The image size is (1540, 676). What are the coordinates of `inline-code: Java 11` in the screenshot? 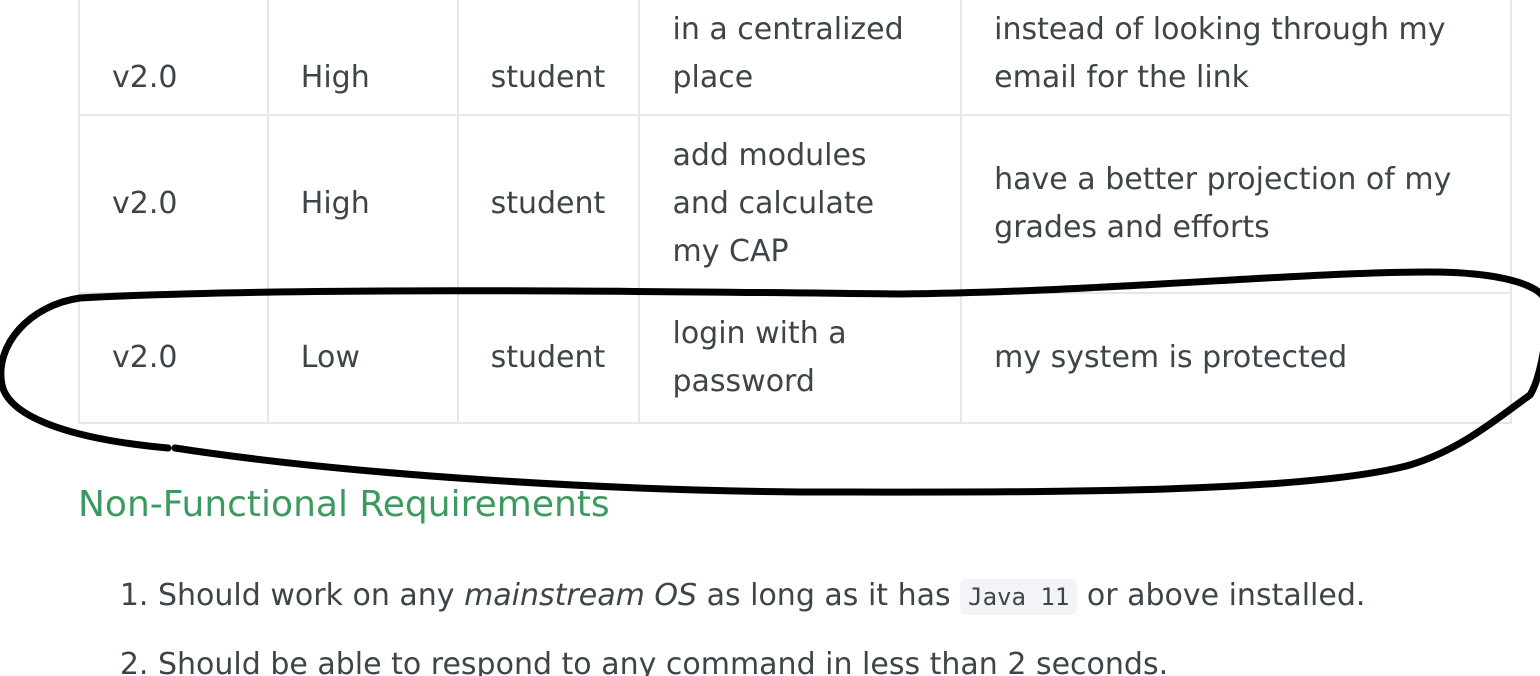 It's located at (1019, 597).